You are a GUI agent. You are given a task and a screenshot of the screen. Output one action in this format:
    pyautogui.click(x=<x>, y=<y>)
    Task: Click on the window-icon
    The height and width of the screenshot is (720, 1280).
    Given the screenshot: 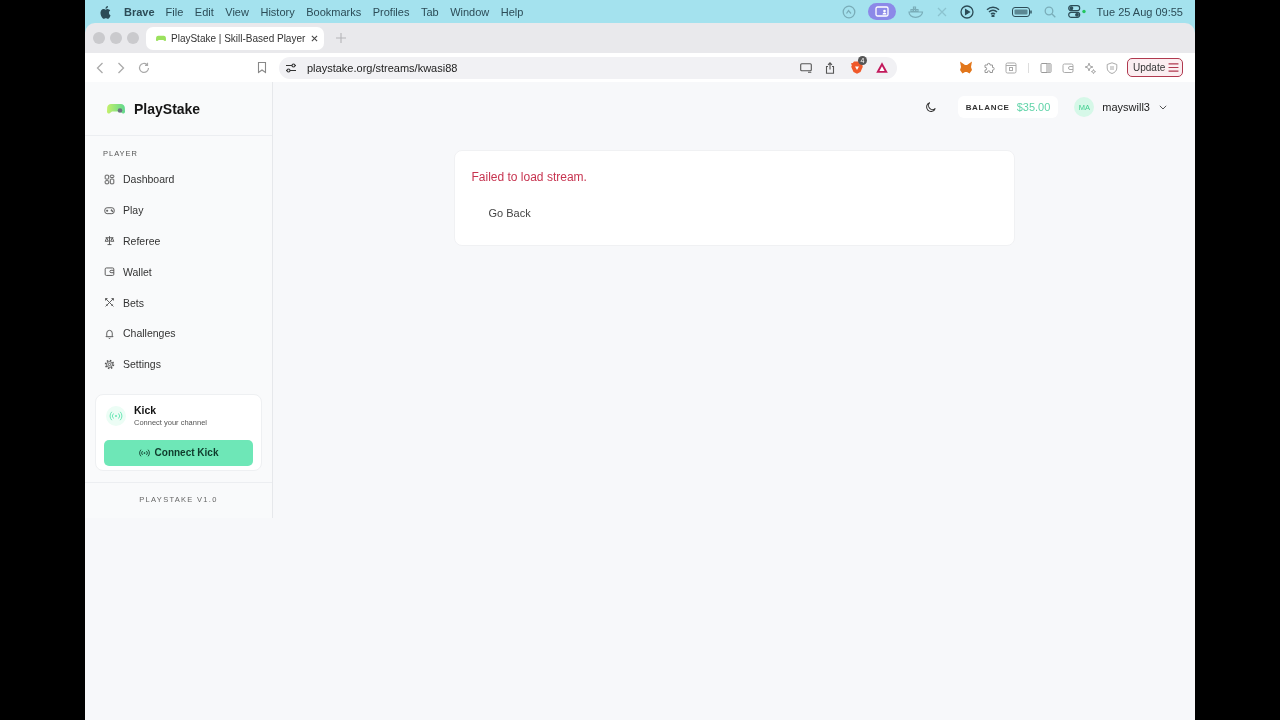 What is the action you would take?
    pyautogui.click(x=1011, y=67)
    